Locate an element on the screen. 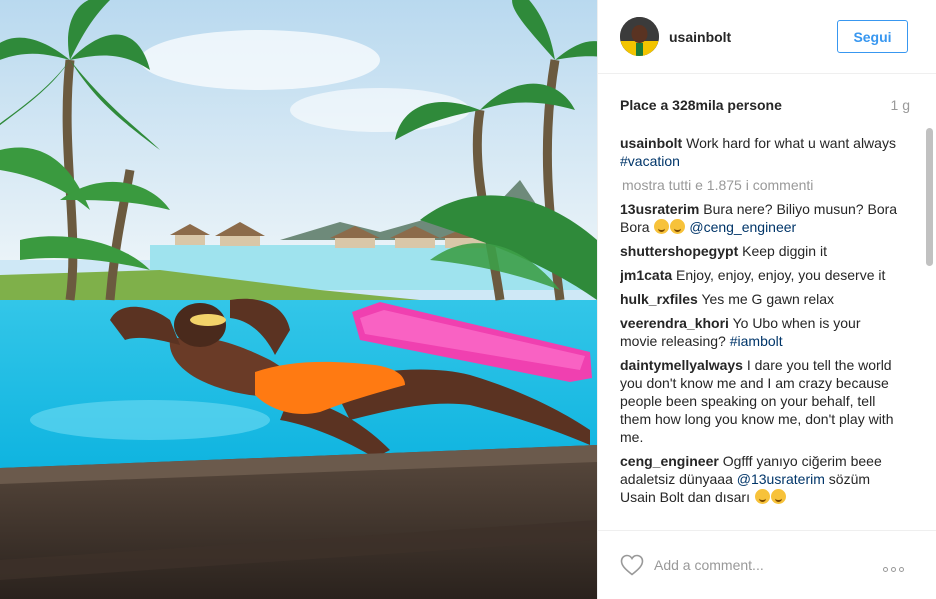 The height and width of the screenshot is (599, 936). avatar is located at coordinates (639, 36).